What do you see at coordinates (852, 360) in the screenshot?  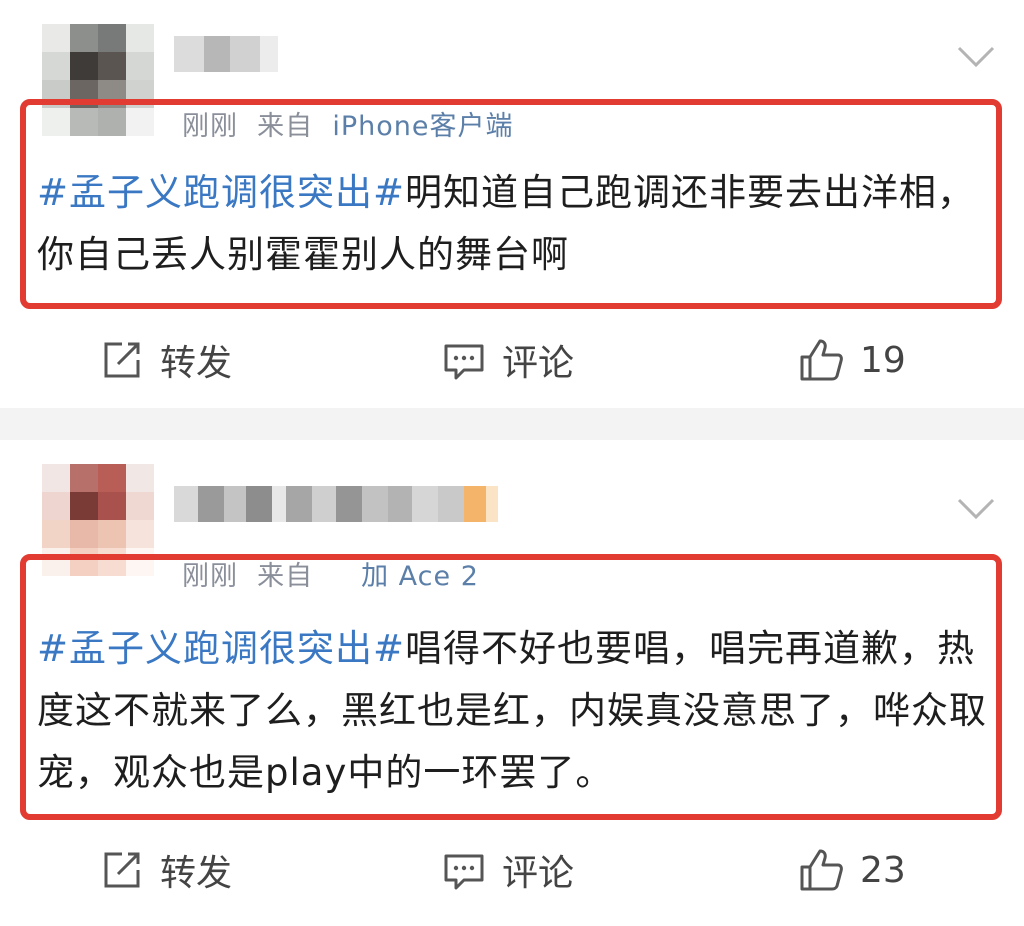 I see `like-button: 19` at bounding box center [852, 360].